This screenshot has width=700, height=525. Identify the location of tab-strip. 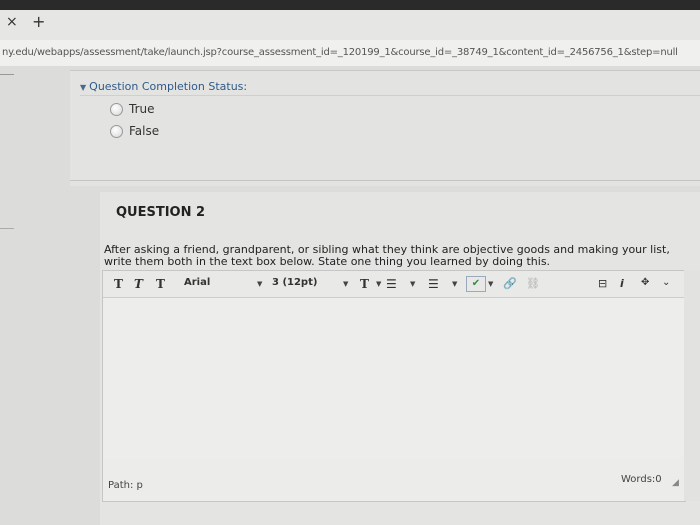
(350, 25).